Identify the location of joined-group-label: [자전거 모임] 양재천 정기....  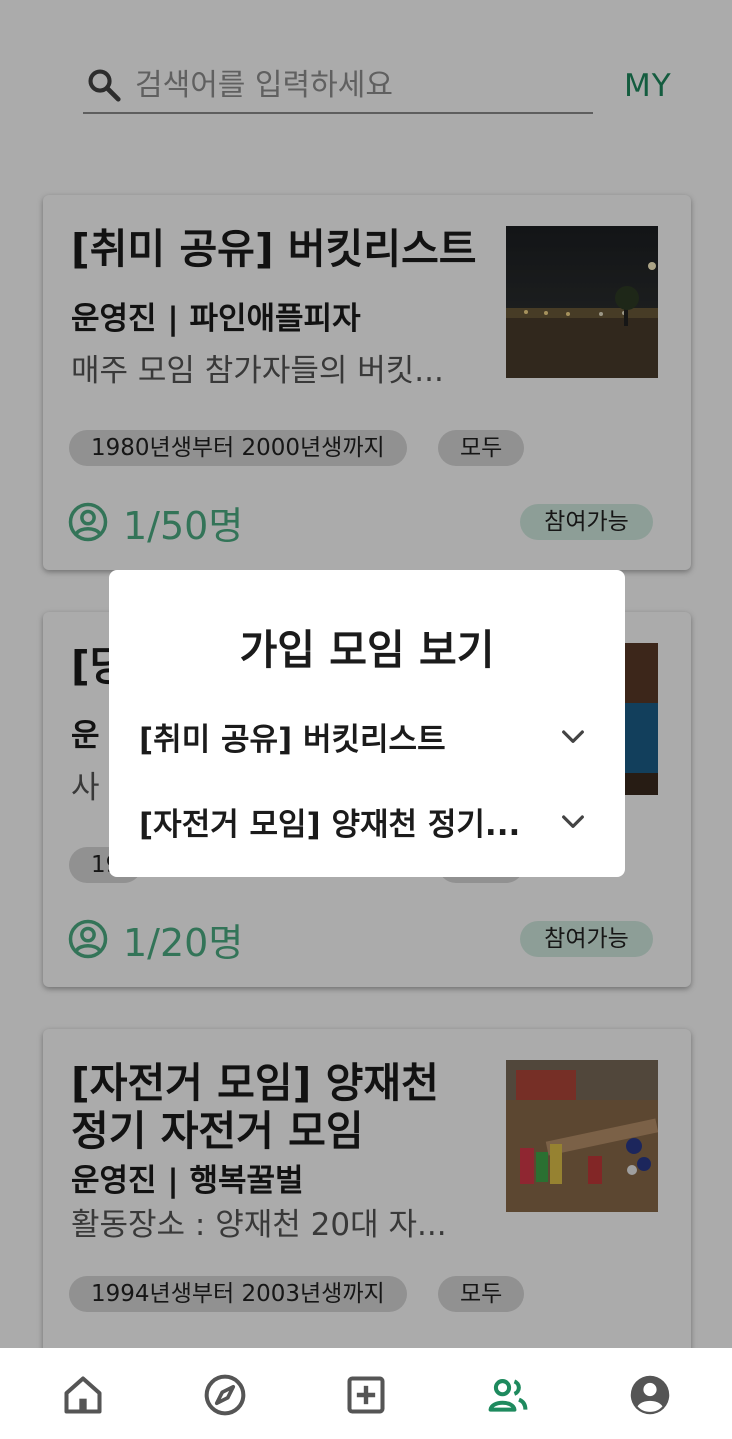
(330, 825).